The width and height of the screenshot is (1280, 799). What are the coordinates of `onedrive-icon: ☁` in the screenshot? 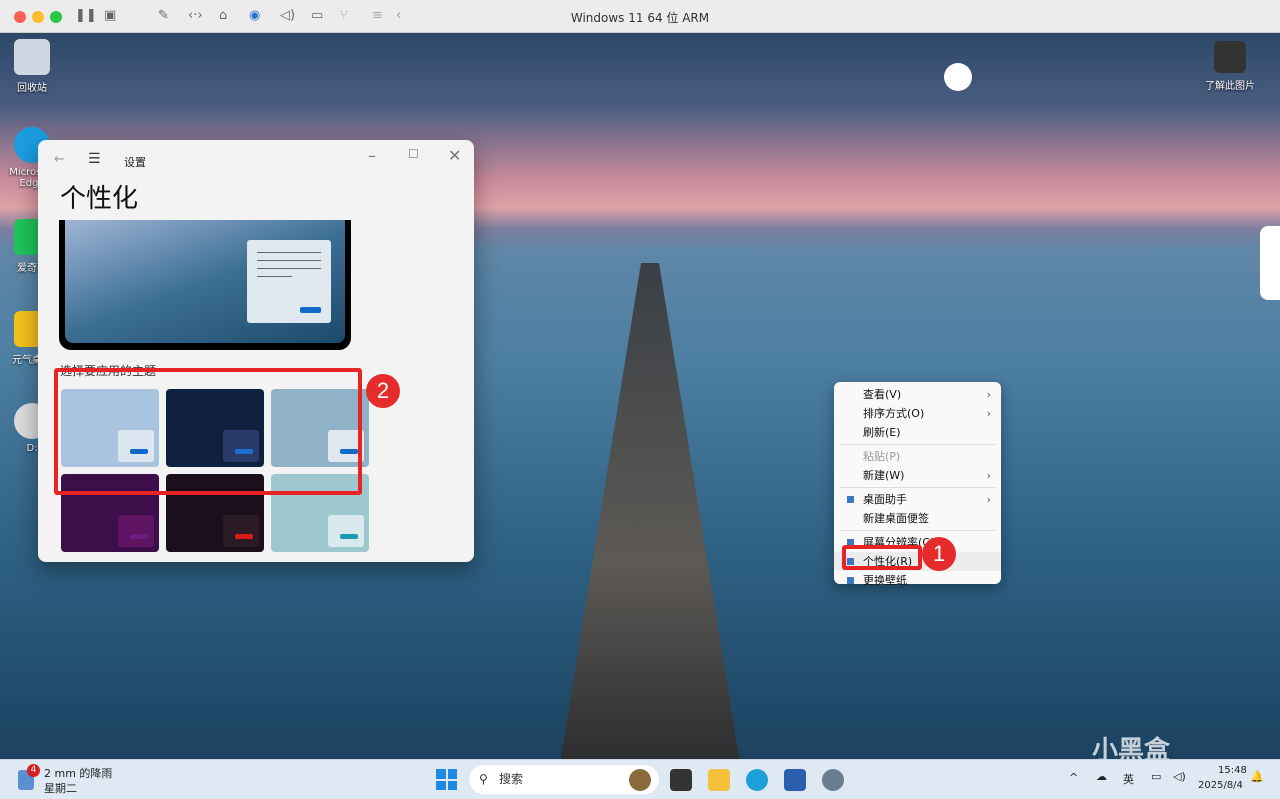 It's located at (1101, 776).